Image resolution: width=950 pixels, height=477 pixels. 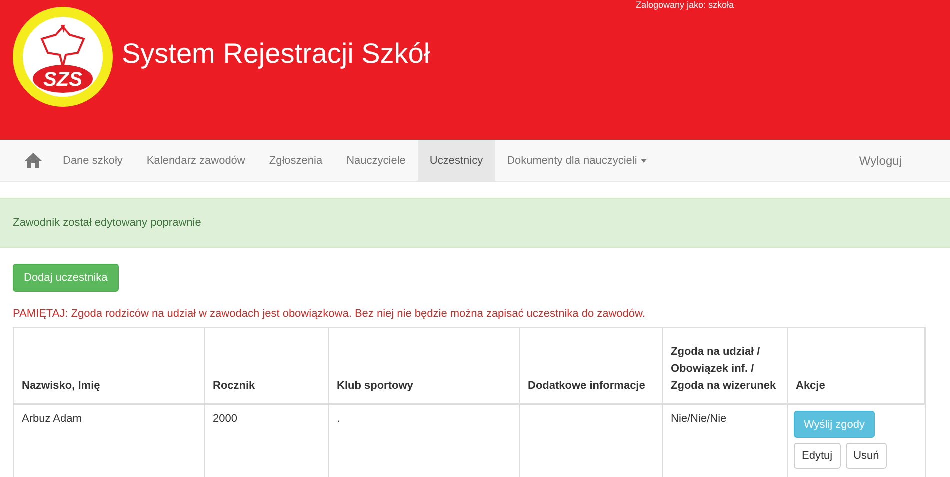 What do you see at coordinates (267, 366) in the screenshot?
I see `column-header: Rocznik` at bounding box center [267, 366].